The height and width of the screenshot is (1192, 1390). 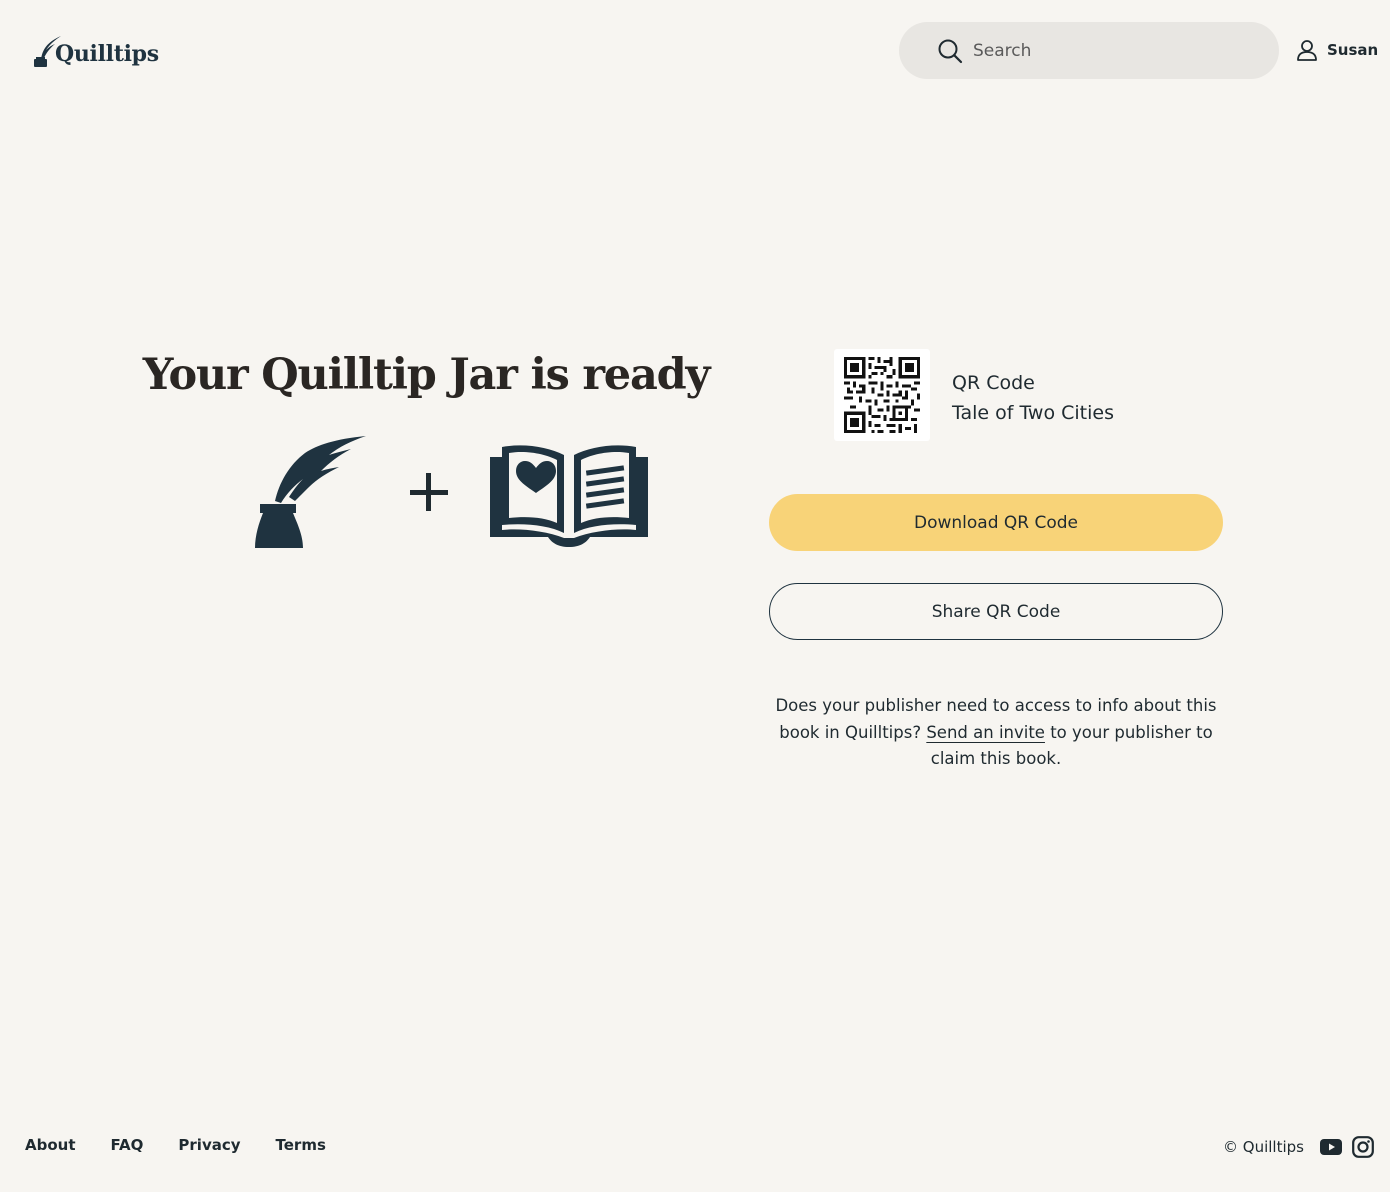 I want to click on footer-link-about: About, so click(x=50, y=1145).